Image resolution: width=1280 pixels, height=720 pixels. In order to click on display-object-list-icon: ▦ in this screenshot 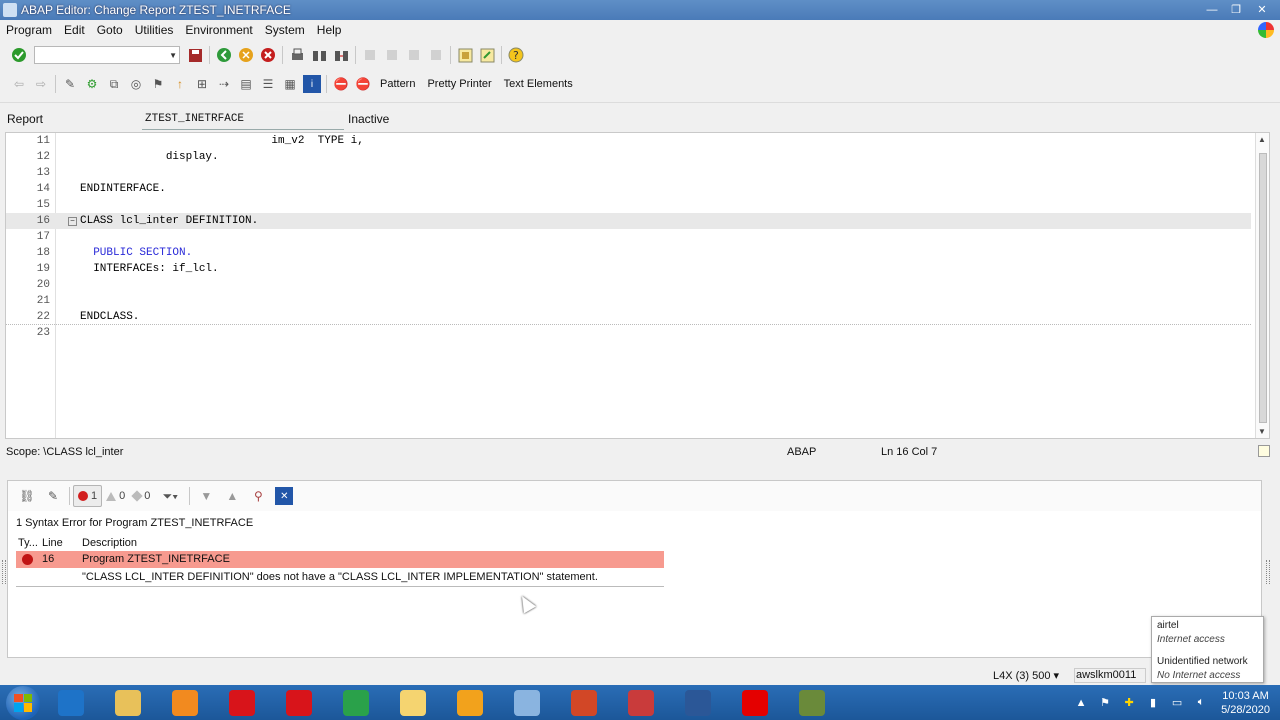, I will do `click(290, 84)`.